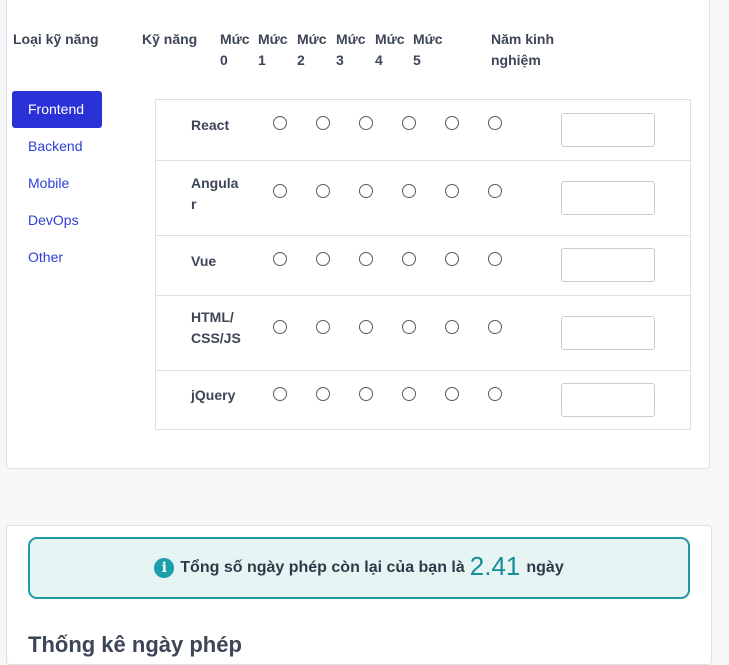  I want to click on stats-title: Thống kê ngày phép, so click(135, 644).